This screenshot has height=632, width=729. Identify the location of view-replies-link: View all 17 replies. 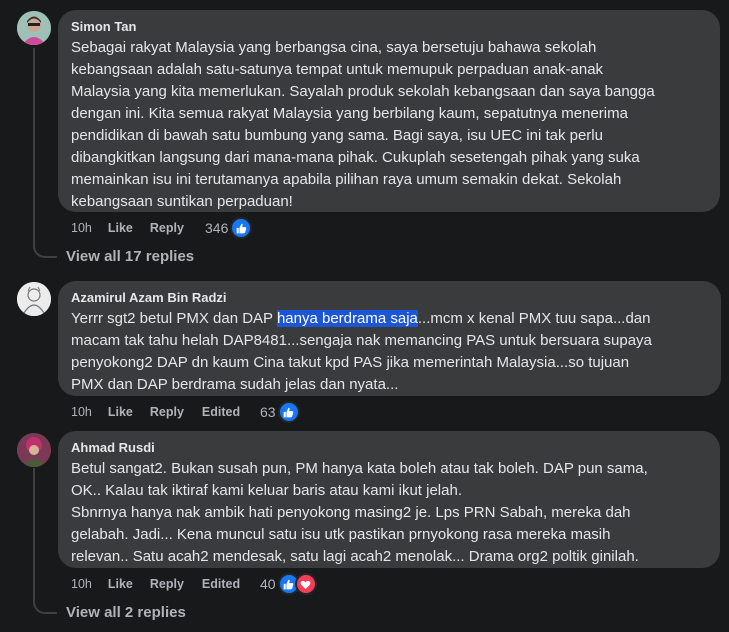
(130, 256).